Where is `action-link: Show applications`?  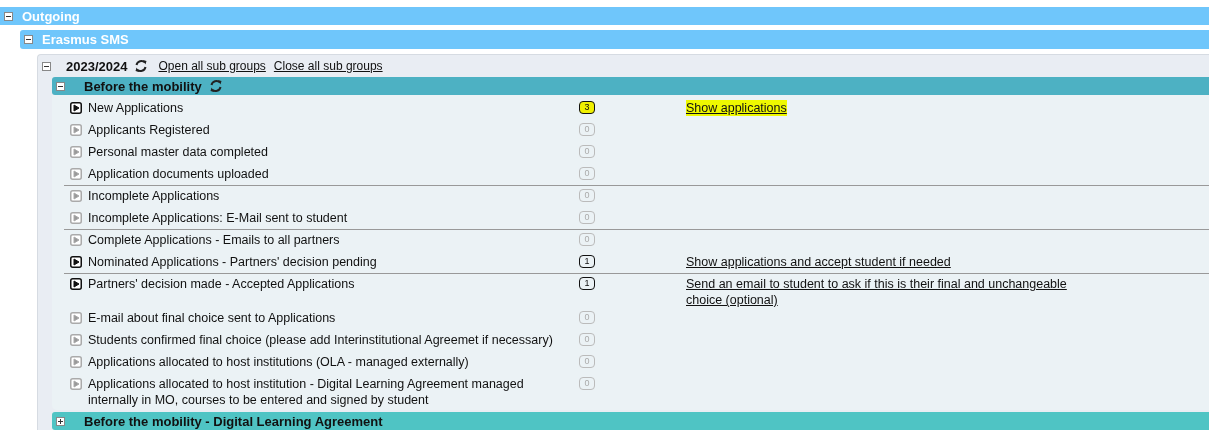 action-link: Show applications is located at coordinates (736, 108).